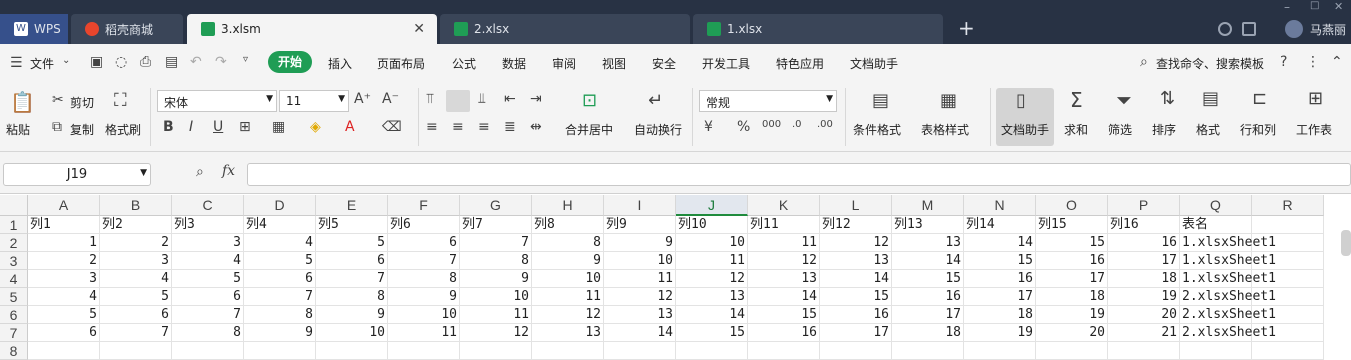  What do you see at coordinates (424, 205) in the screenshot?
I see `column-header-F: F` at bounding box center [424, 205].